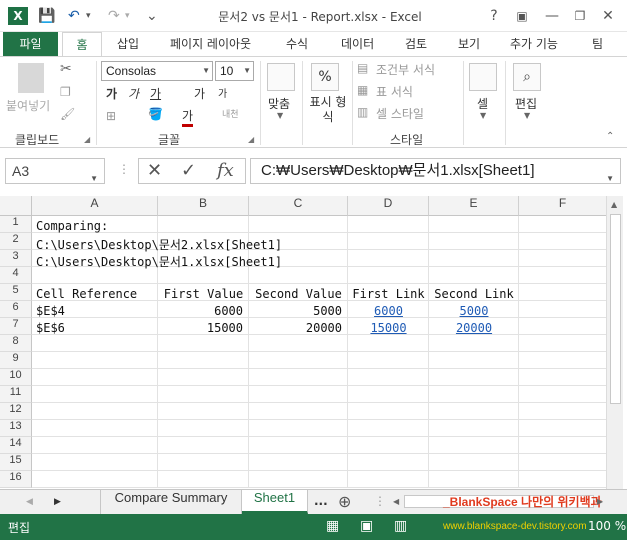  I want to click on formula-input: C:₩Users₩Desktop₩문서1.xlsx[Sheet1] ▼, so click(435, 171).